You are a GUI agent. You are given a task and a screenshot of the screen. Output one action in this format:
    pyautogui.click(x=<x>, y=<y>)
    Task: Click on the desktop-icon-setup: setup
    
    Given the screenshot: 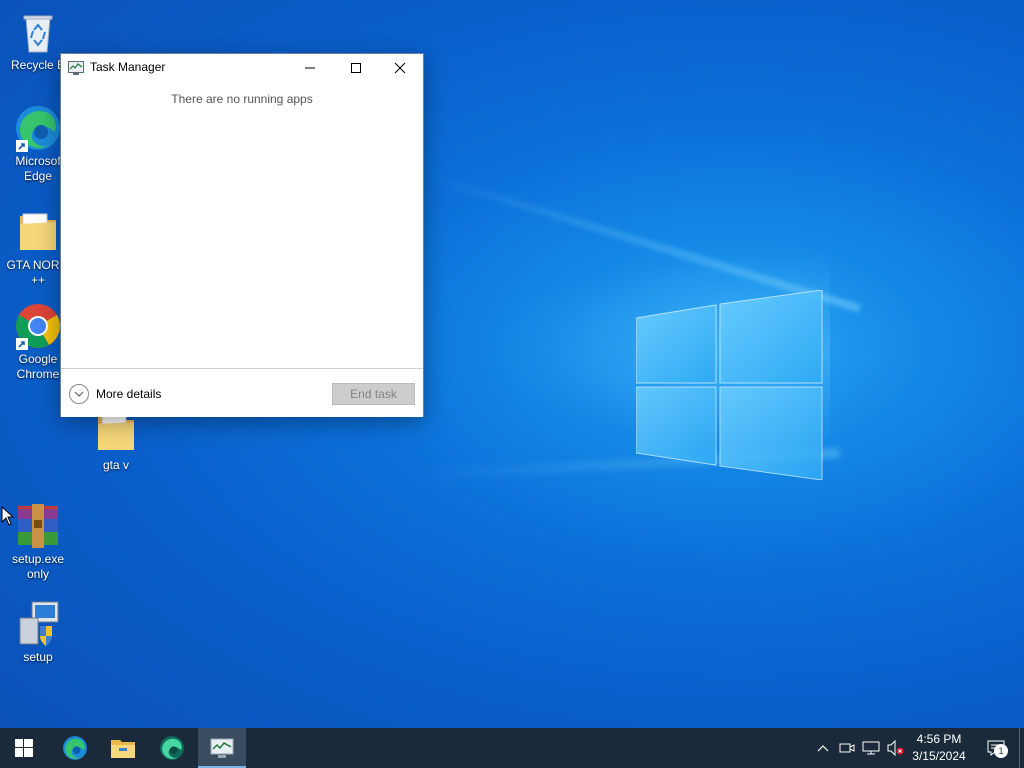 What is the action you would take?
    pyautogui.click(x=38, y=632)
    